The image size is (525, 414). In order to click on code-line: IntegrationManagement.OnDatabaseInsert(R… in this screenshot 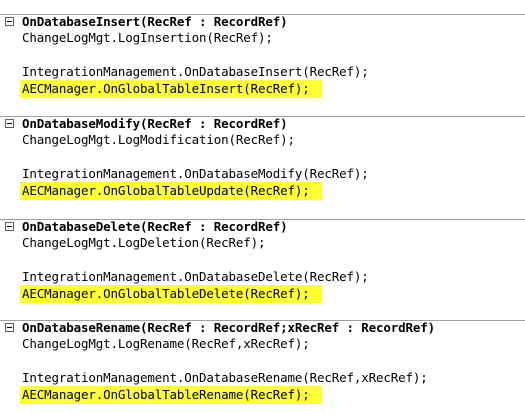, I will do `click(195, 71)`.